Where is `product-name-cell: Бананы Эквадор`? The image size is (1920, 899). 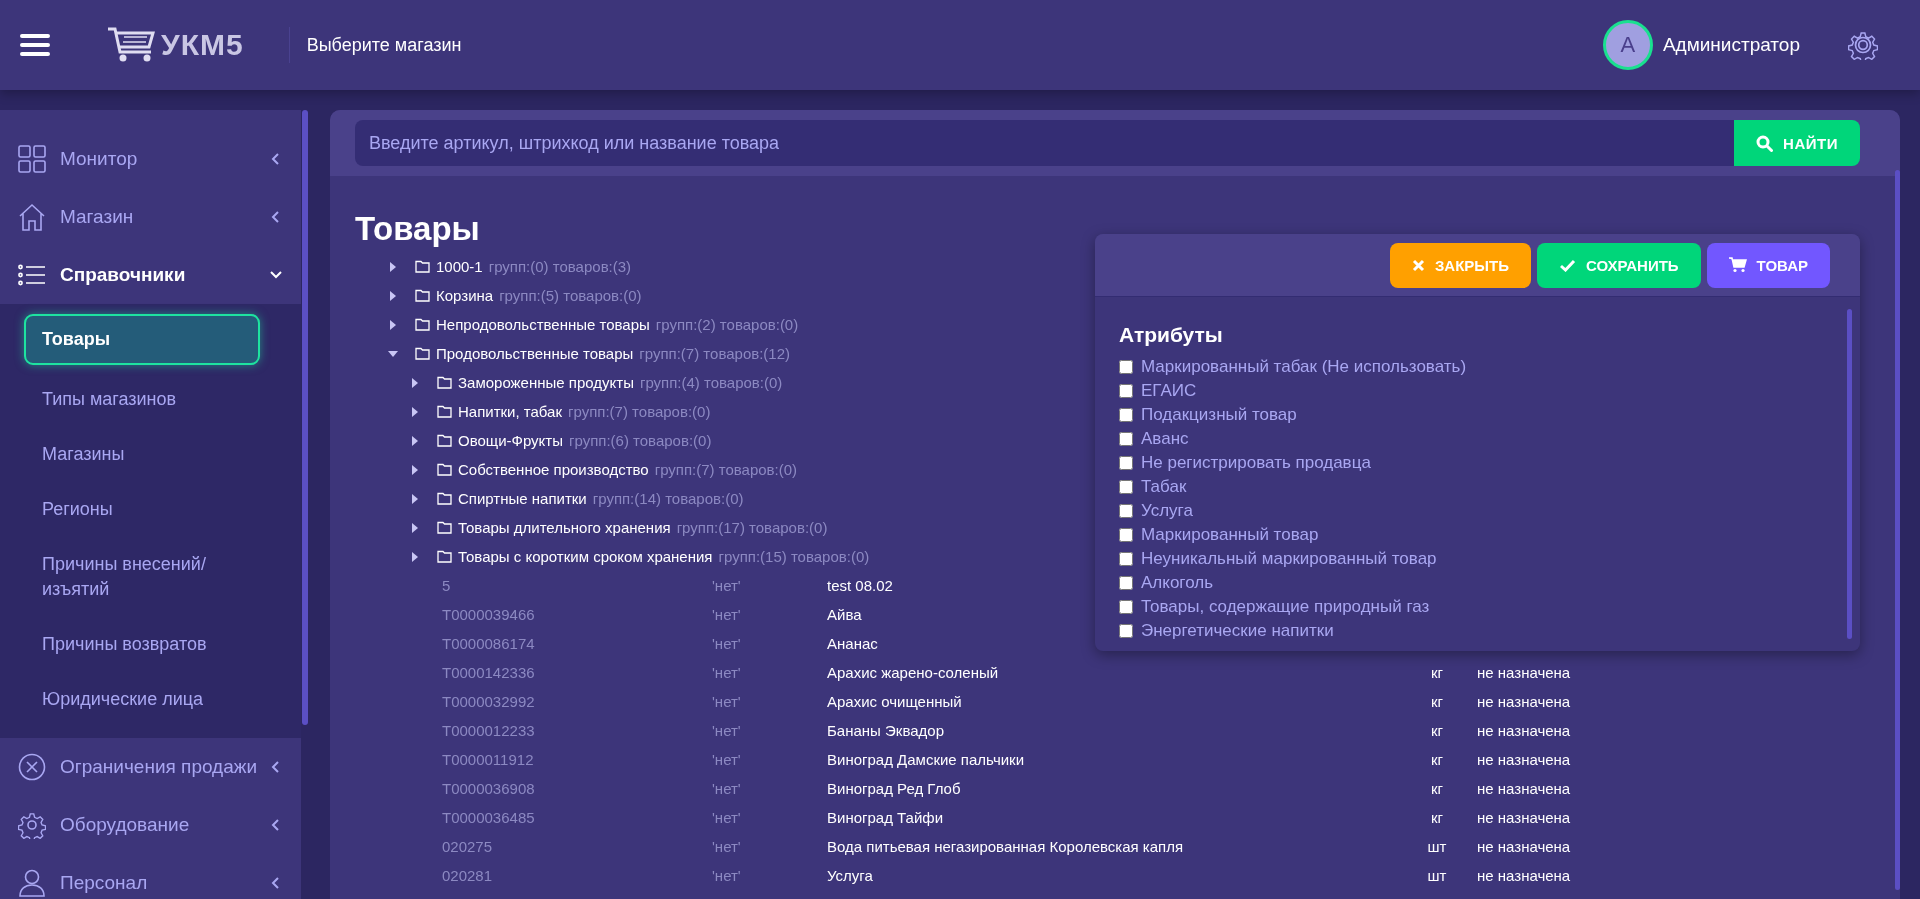
product-name-cell: Бананы Эквадор is located at coordinates (885, 730).